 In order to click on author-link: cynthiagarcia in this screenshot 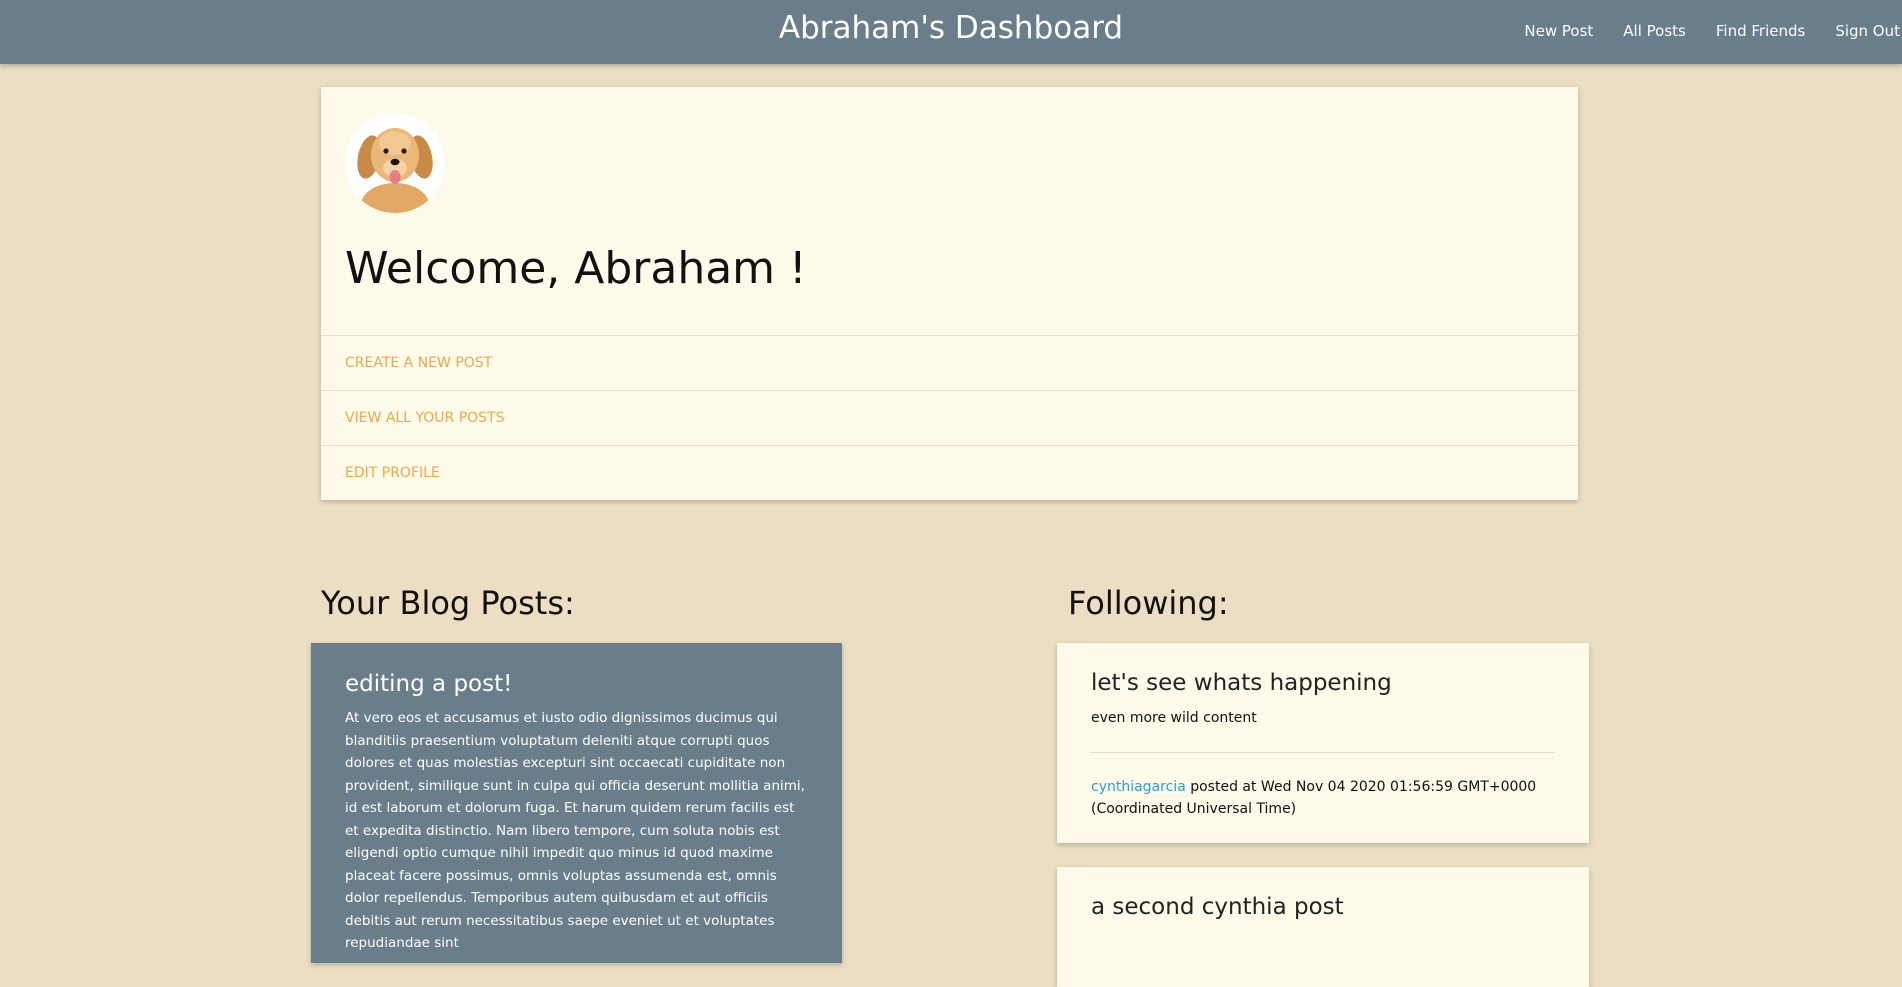, I will do `click(1138, 787)`.